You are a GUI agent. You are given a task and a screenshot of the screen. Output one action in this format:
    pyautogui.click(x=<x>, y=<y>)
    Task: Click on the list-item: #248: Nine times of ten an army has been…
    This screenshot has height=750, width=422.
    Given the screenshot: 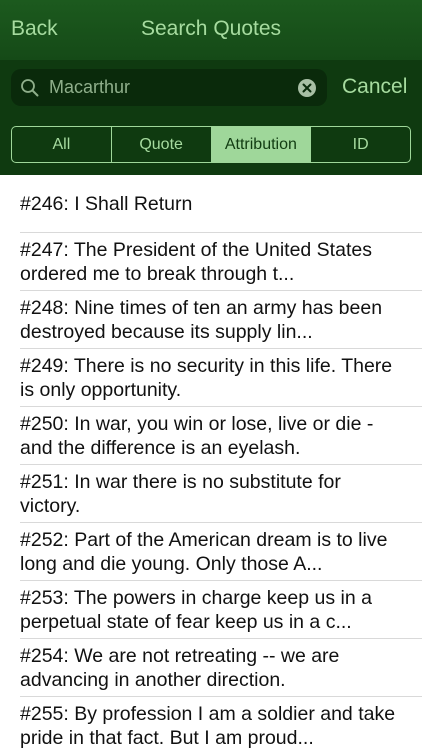 What is the action you would take?
    pyautogui.click(x=221, y=320)
    